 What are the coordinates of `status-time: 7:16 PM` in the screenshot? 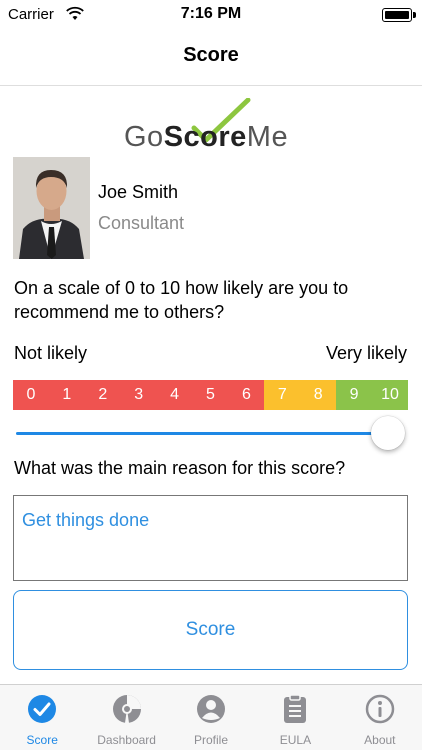 It's located at (211, 13).